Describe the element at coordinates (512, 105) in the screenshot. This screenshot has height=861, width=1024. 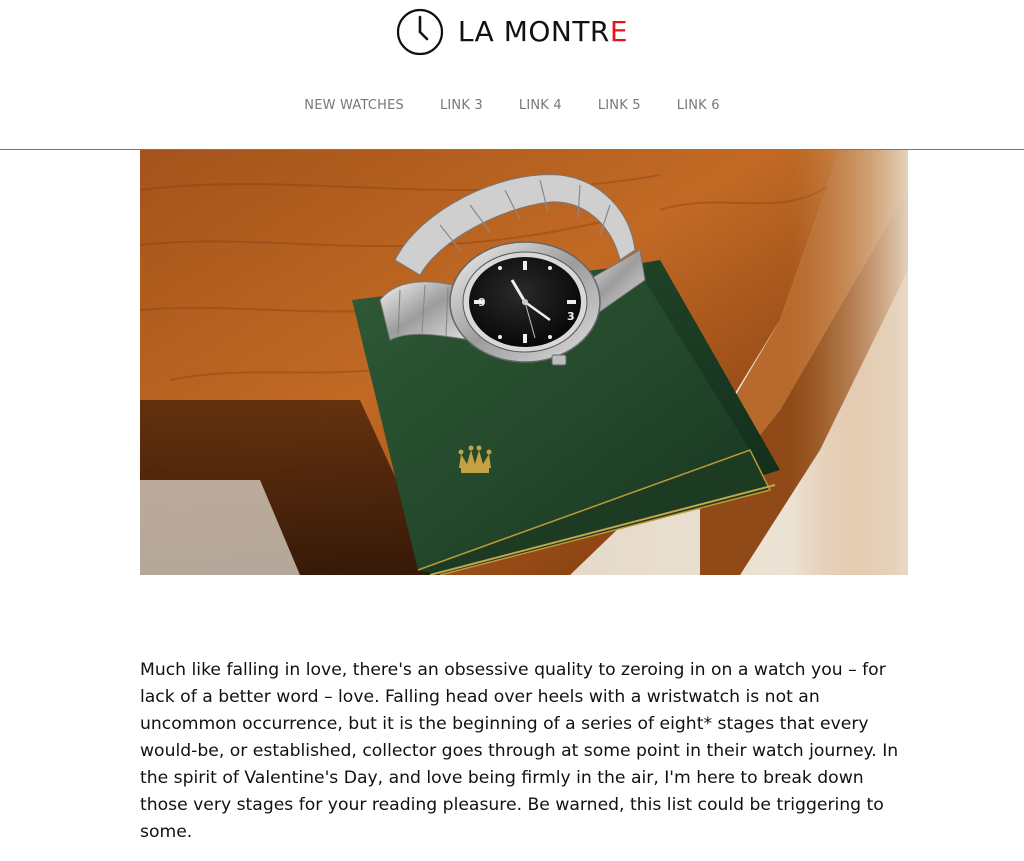
I see `main-nav: NEW WATCHES LINK 3 LINK 4 LINK 5 LINK 6` at that location.